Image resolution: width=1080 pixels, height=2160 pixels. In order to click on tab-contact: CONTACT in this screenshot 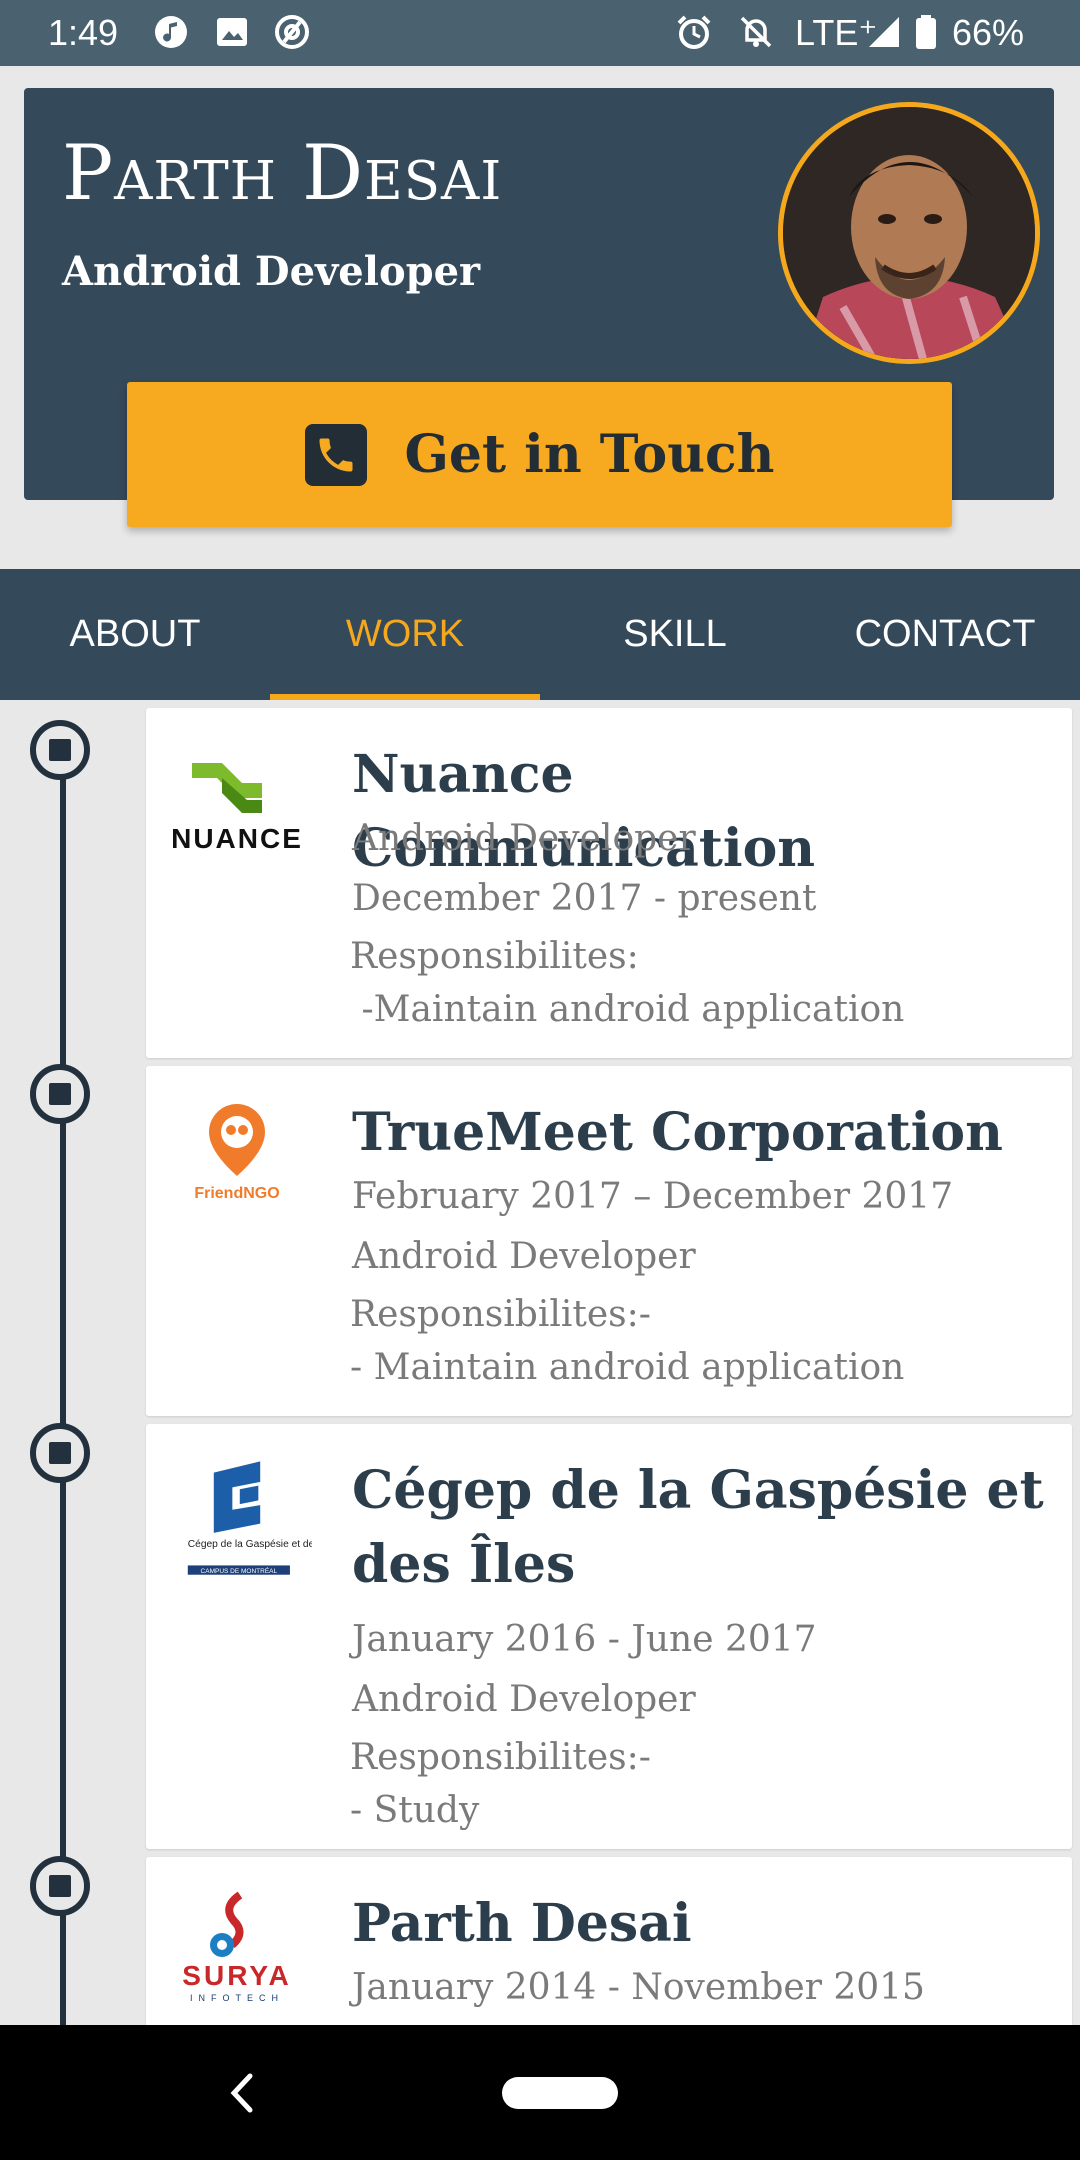, I will do `click(945, 634)`.